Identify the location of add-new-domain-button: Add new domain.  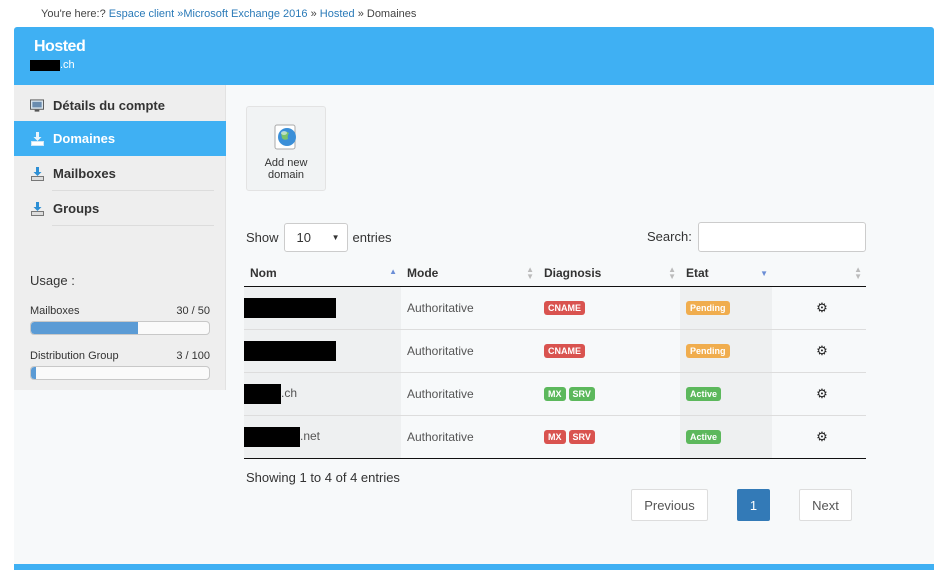
(286, 148).